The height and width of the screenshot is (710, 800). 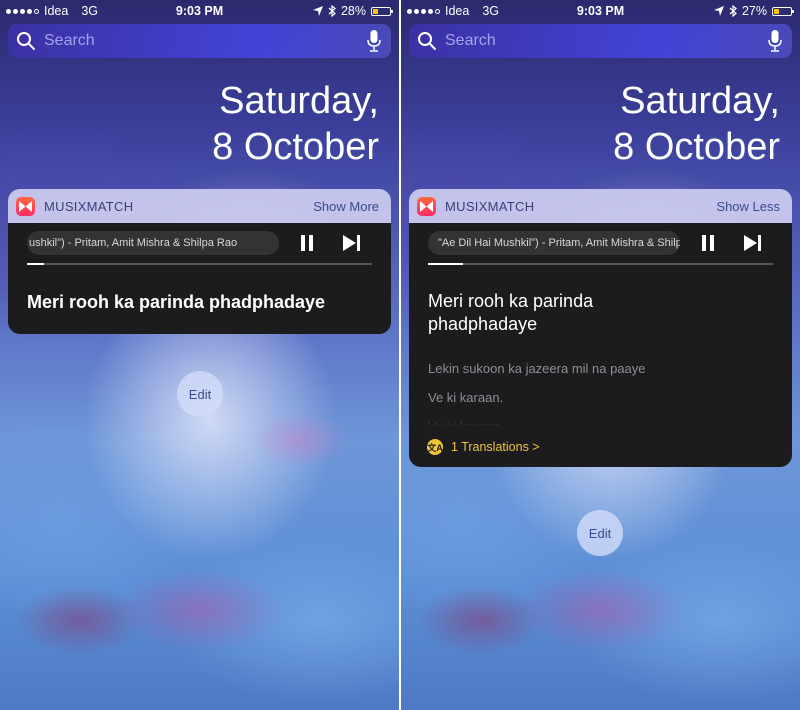 I want to click on status-right: 28%, so click(x=352, y=11).